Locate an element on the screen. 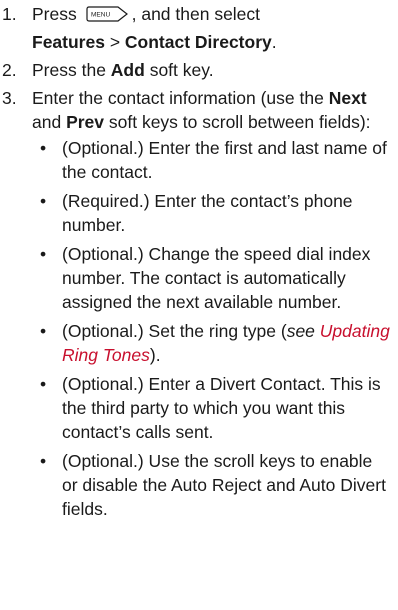 This screenshot has height=610, width=398. list-item-text: ). is located at coordinates (155, 355).